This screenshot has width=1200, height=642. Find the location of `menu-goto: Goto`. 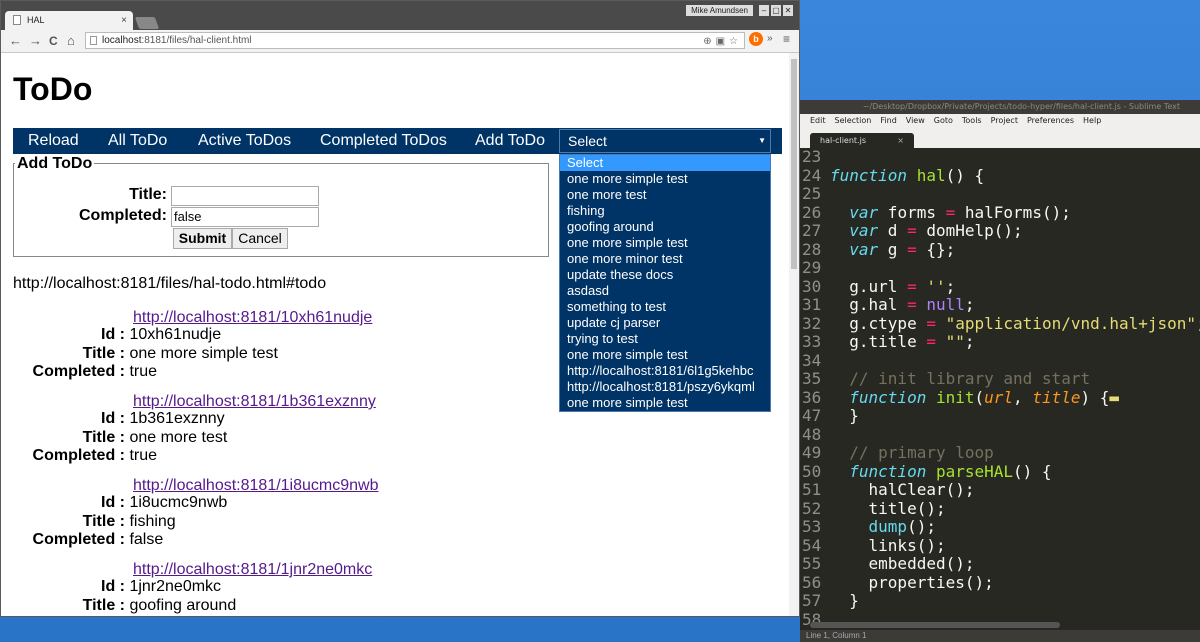

menu-goto: Goto is located at coordinates (943, 121).